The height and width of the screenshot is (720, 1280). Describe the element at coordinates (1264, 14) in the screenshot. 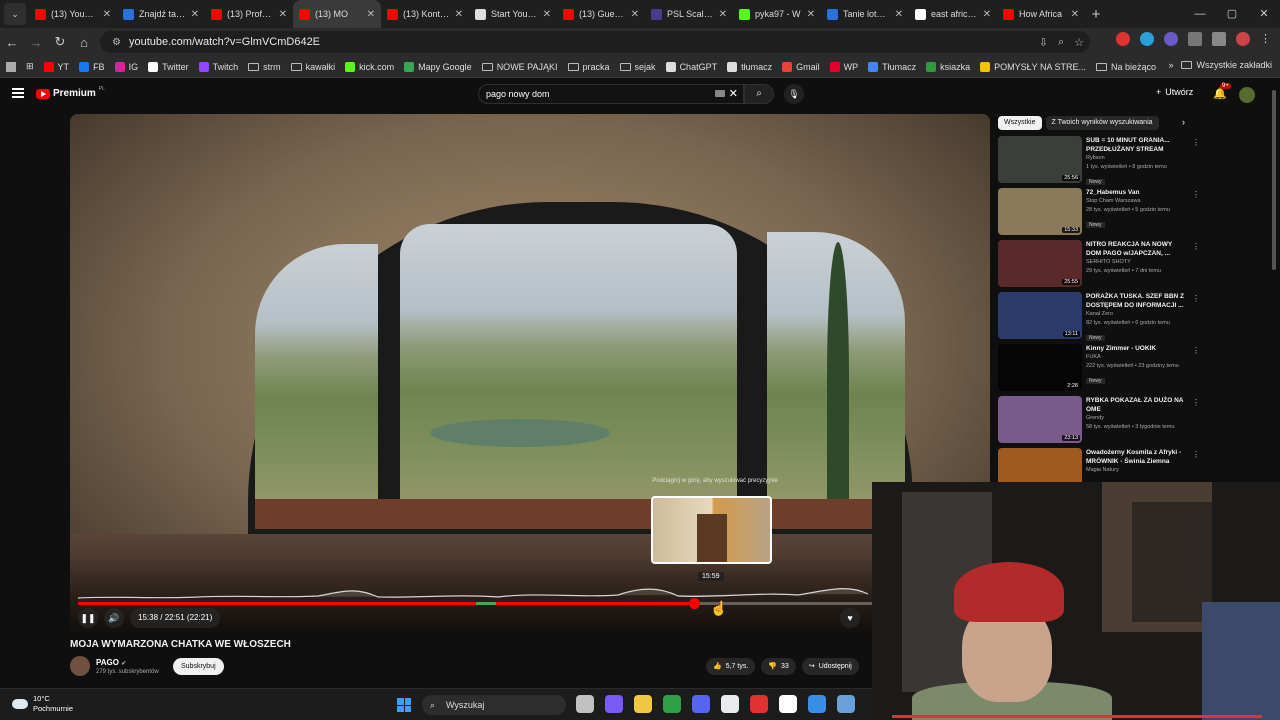

I see `close-window-icon: ✕` at that location.